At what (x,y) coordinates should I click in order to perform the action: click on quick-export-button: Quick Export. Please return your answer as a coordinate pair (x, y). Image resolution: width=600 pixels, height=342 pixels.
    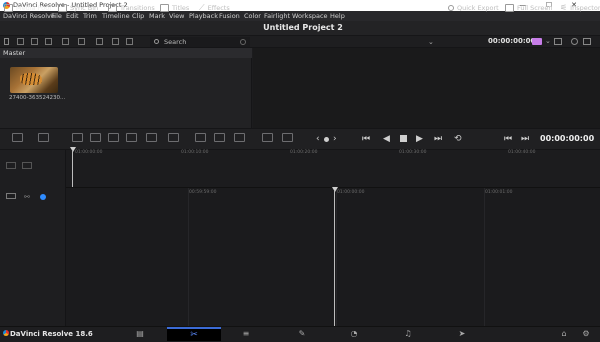
    Looking at the image, I should click on (473, 7).